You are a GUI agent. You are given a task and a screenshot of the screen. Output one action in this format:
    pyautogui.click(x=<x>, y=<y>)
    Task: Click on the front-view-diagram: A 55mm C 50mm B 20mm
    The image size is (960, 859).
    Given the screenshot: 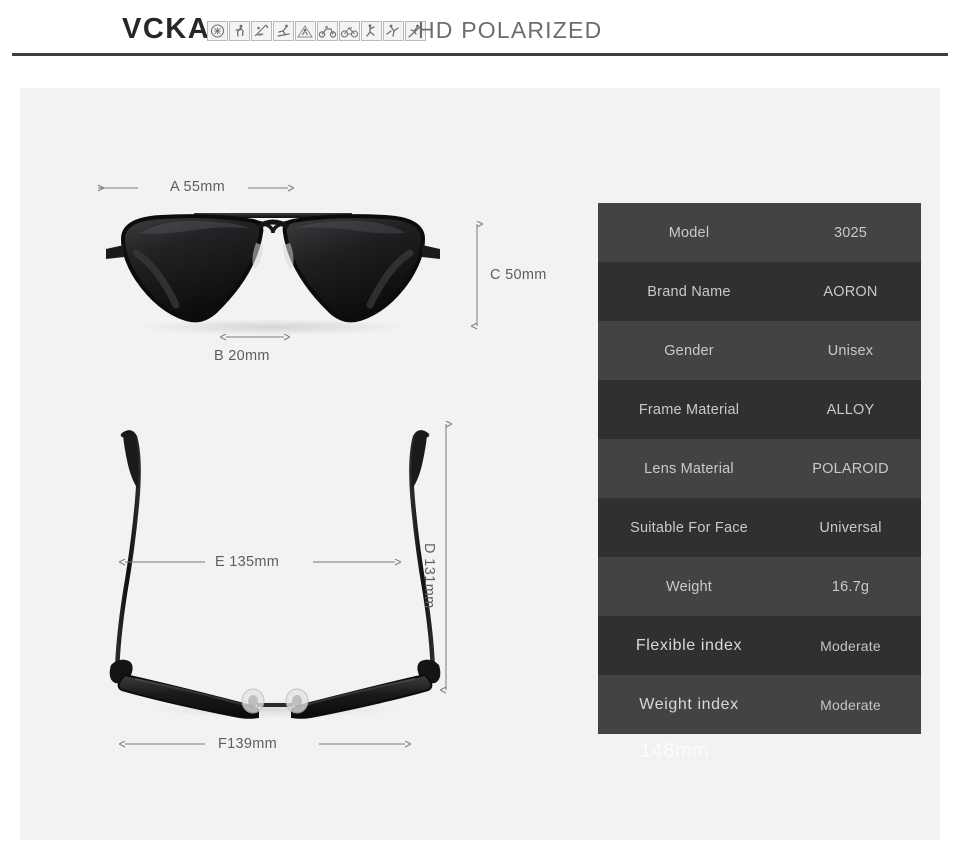 What is the action you would take?
    pyautogui.click(x=318, y=280)
    